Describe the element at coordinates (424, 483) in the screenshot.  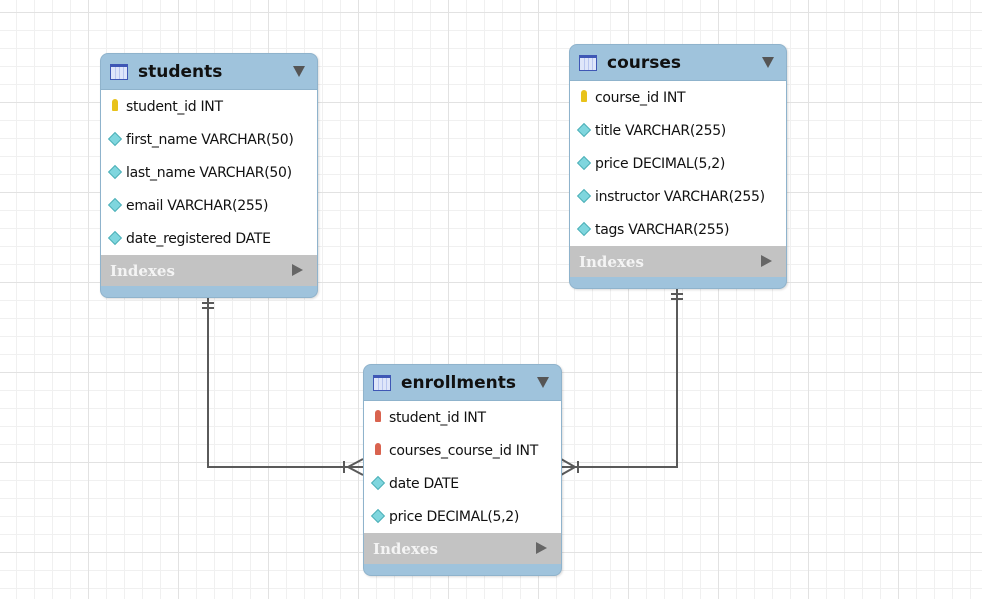
I see `column-label: date DATE` at that location.